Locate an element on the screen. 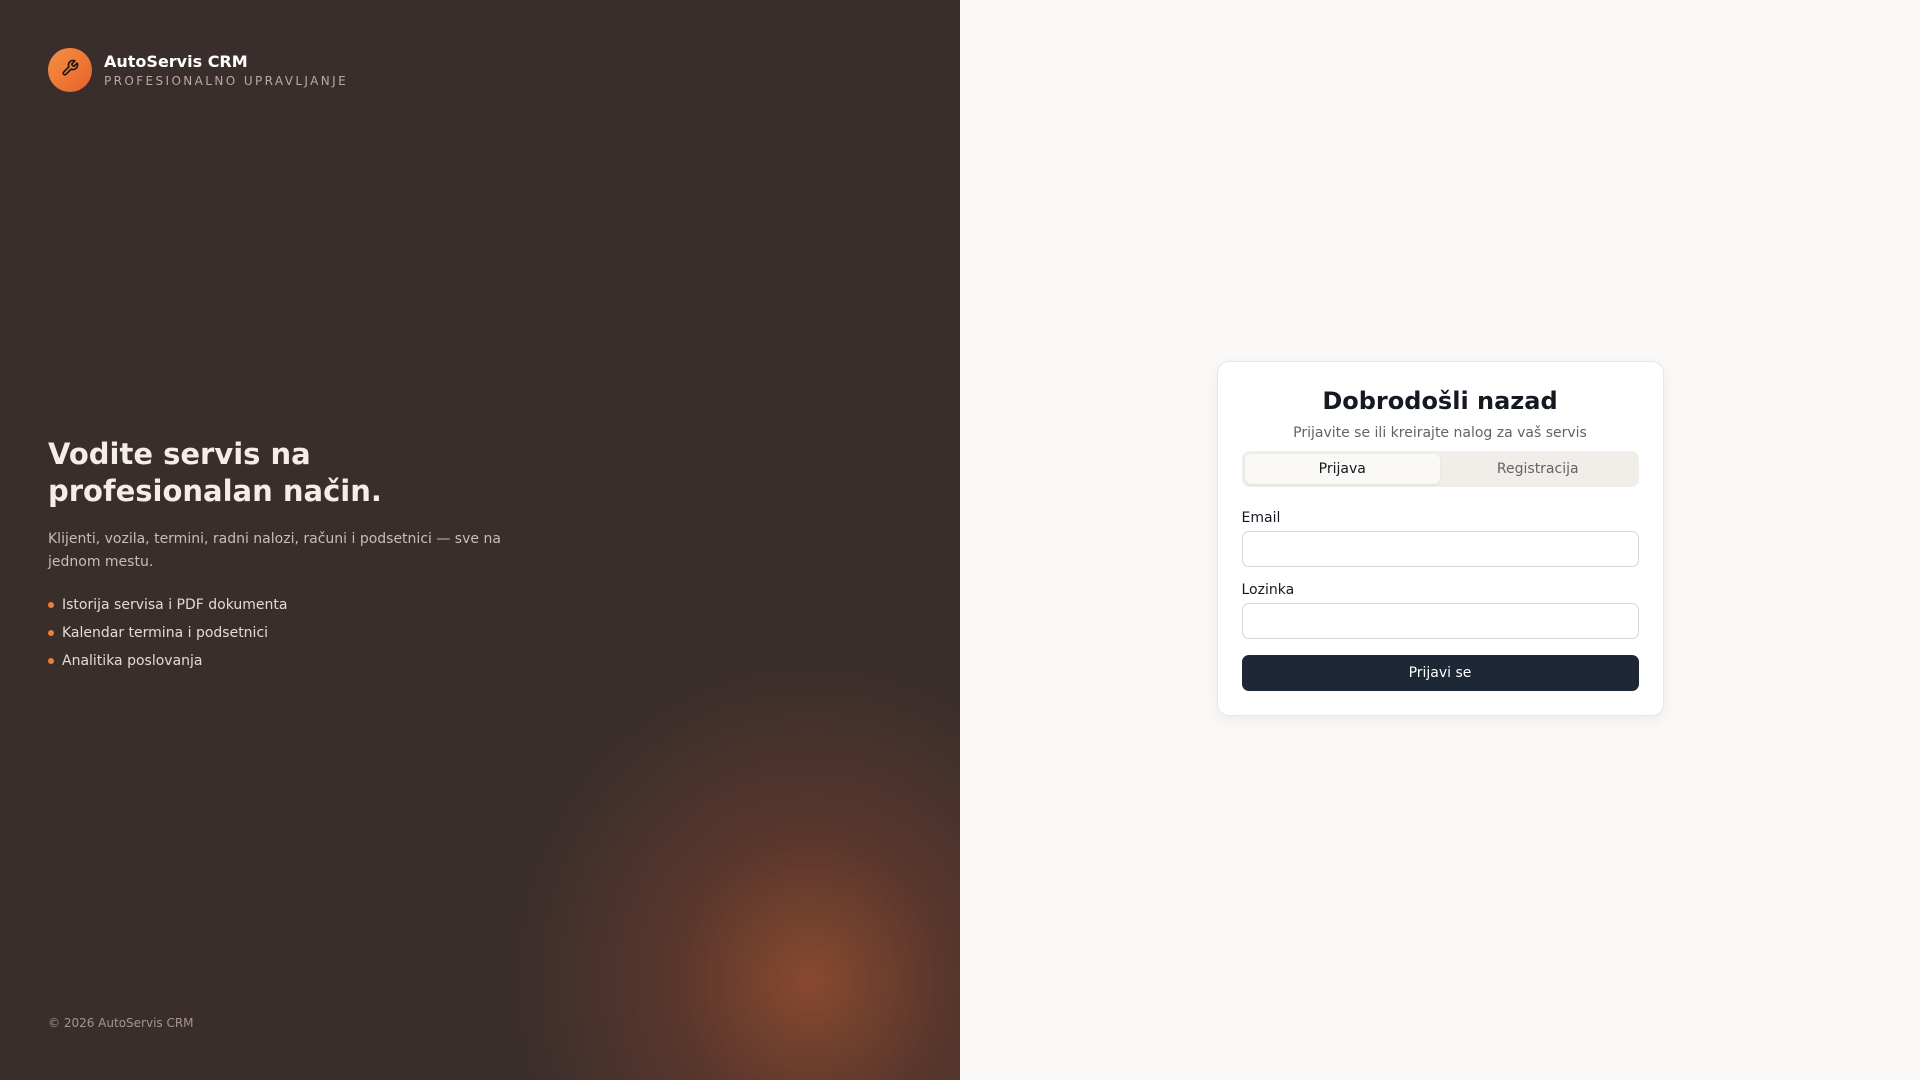 The width and height of the screenshot is (1920, 1080). feature-item: Kalendar termina i podsetnici is located at coordinates (278, 633).